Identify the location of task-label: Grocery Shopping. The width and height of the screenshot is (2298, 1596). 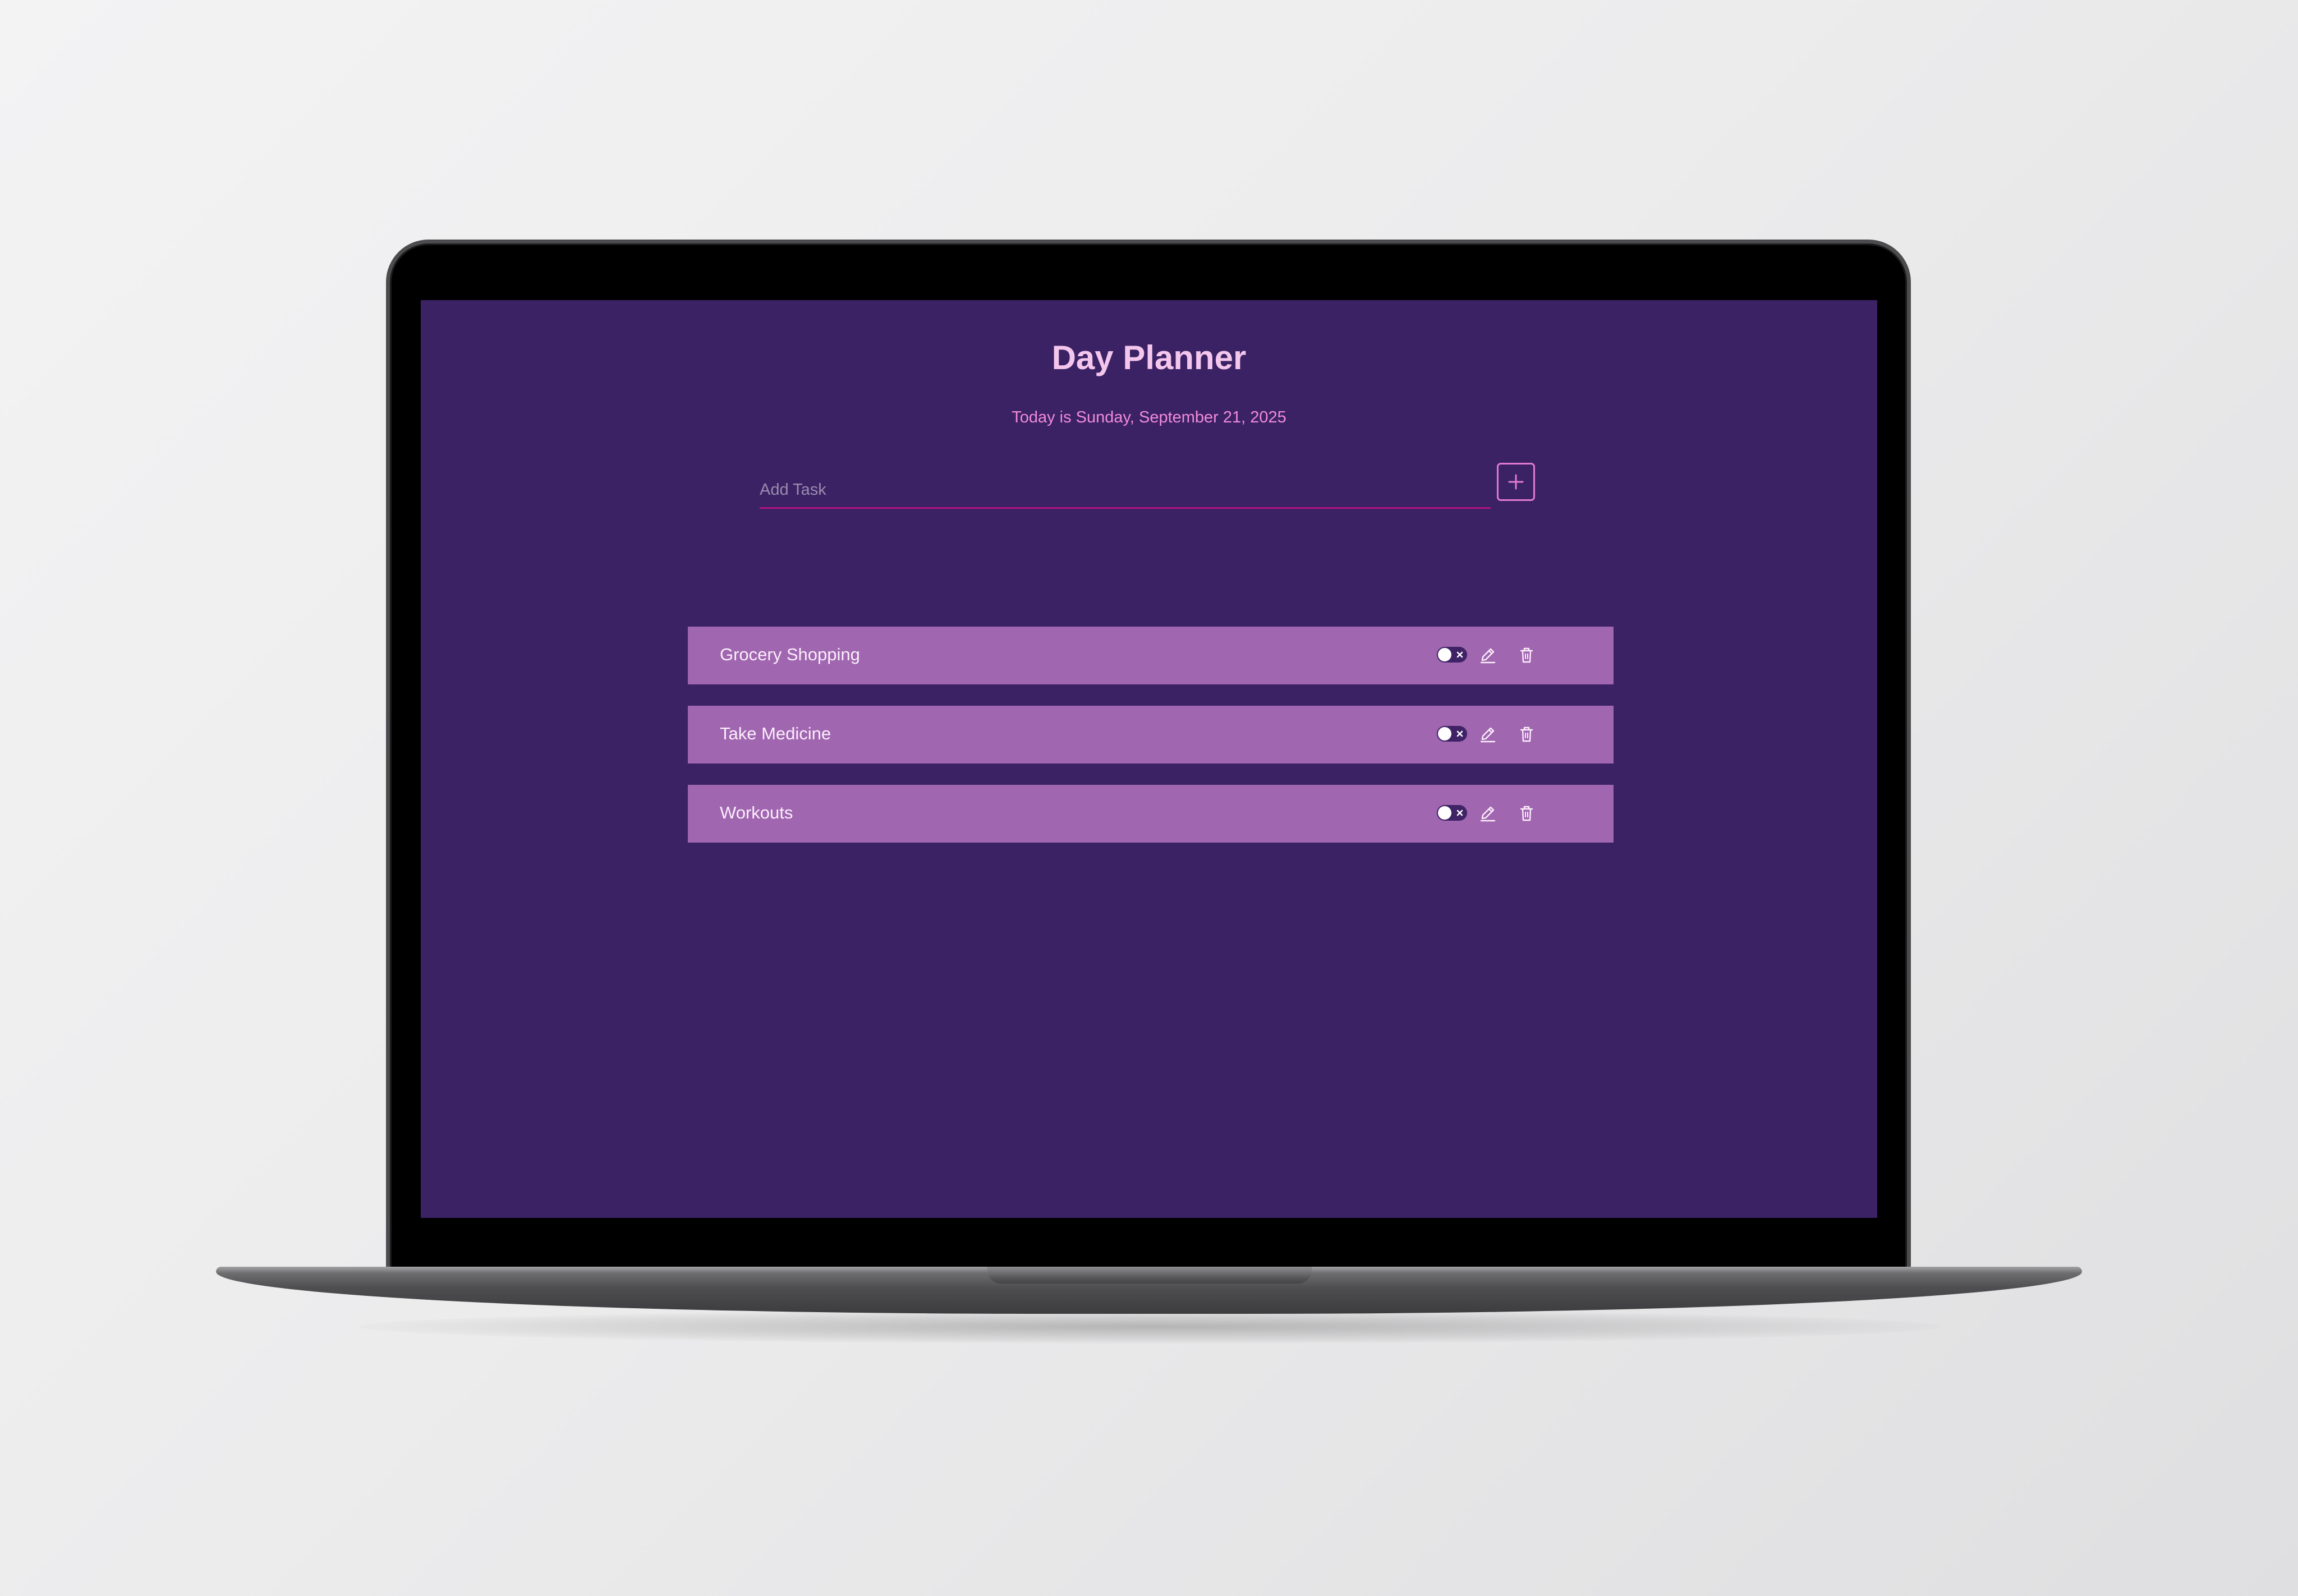
(790, 654).